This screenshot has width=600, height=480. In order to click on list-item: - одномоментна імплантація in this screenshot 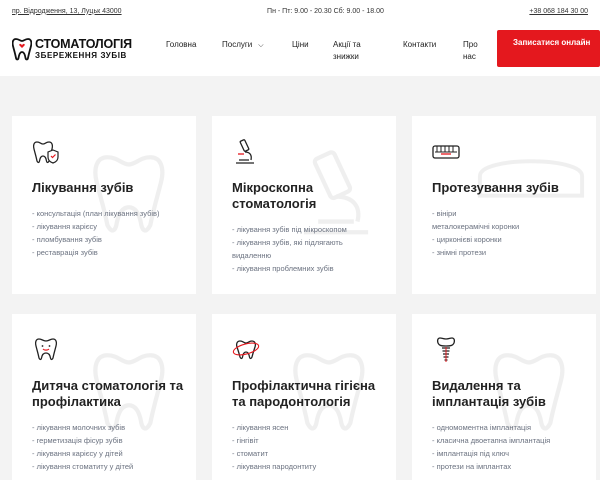, I will do `click(482, 427)`.